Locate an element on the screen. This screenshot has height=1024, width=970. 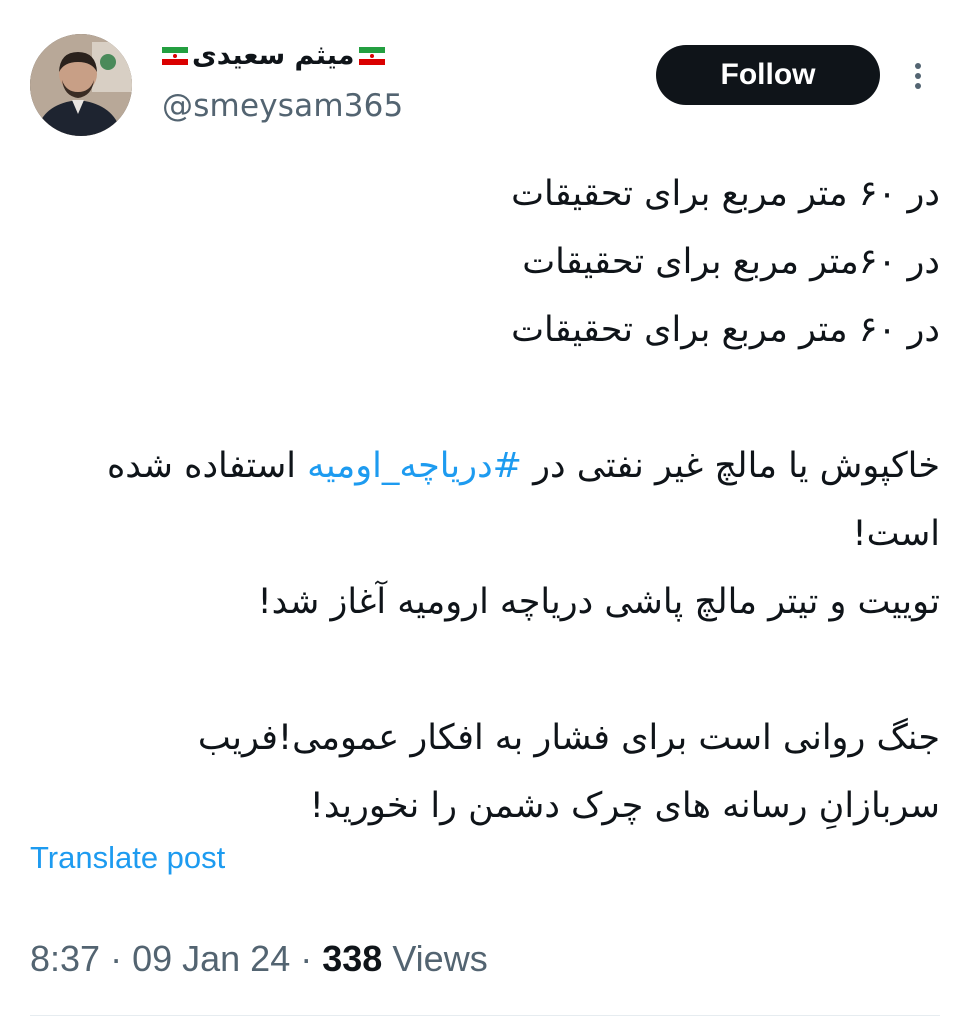
hashtag-link: #دریاچه_اومیه is located at coordinates (414, 466).